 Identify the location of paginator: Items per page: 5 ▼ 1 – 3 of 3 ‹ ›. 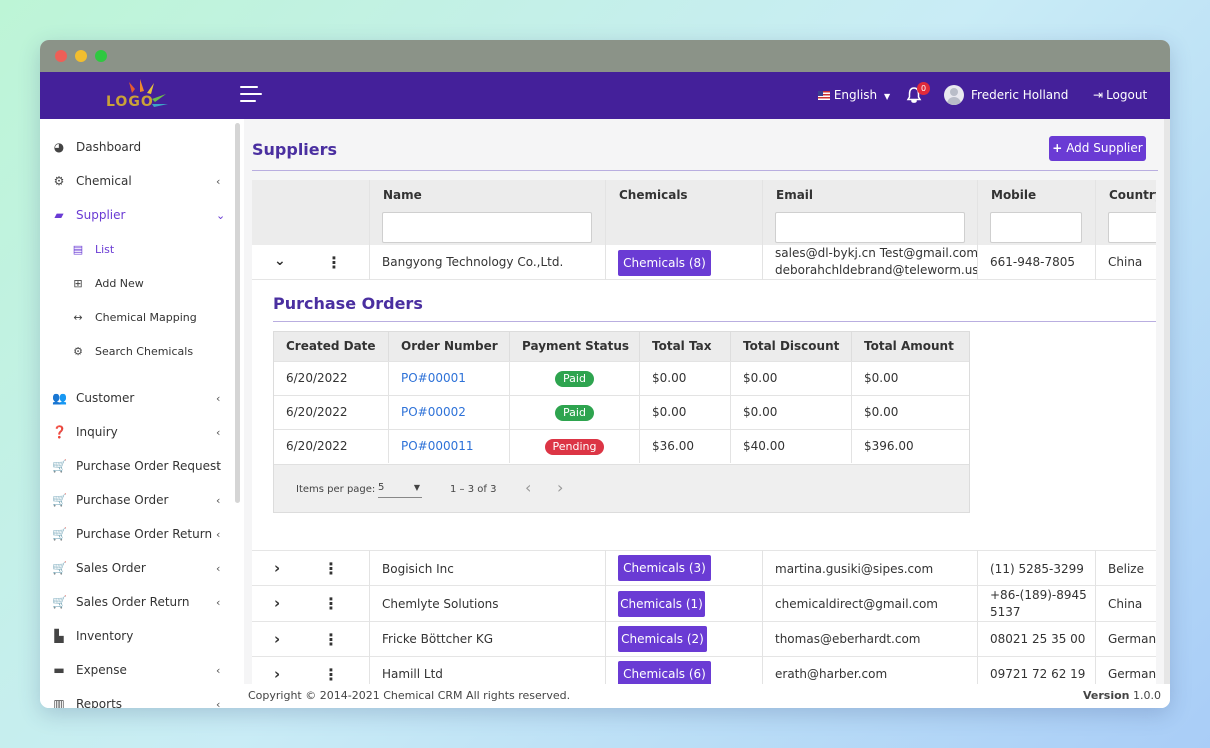
(621, 488).